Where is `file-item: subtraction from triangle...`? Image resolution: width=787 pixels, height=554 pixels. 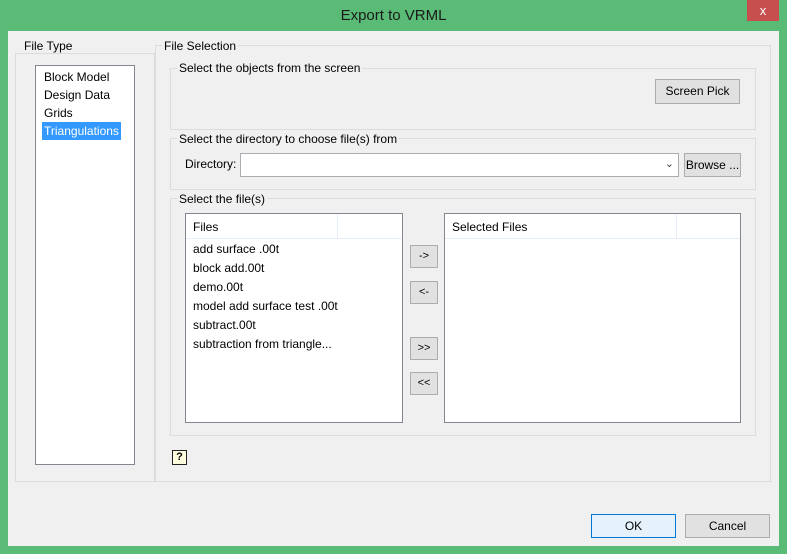 file-item: subtraction from triangle... is located at coordinates (262, 344).